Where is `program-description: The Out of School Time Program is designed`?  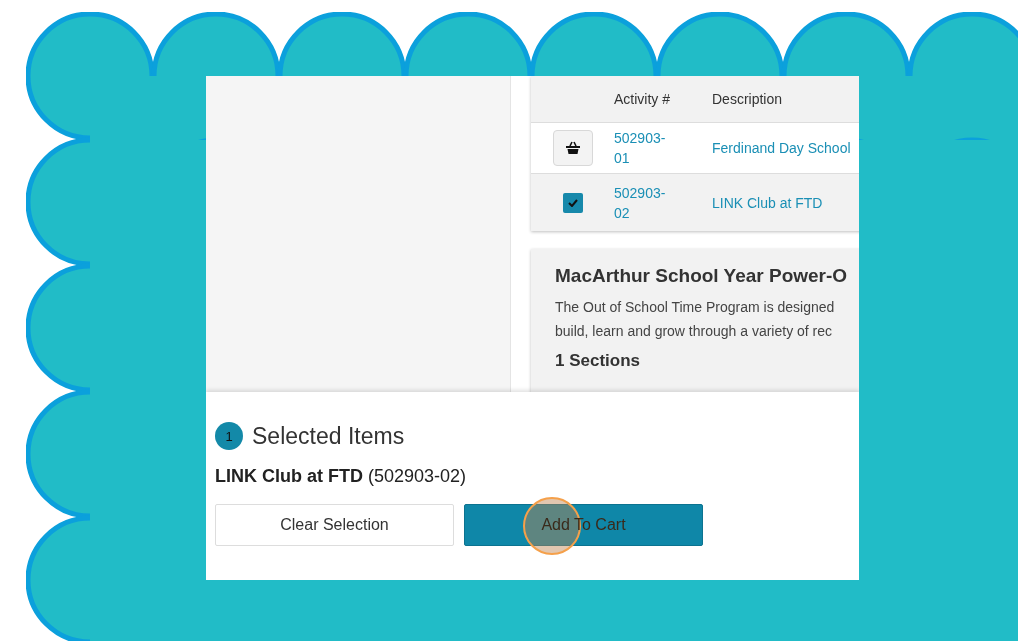 program-description: The Out of School Time Program is designed is located at coordinates (695, 307).